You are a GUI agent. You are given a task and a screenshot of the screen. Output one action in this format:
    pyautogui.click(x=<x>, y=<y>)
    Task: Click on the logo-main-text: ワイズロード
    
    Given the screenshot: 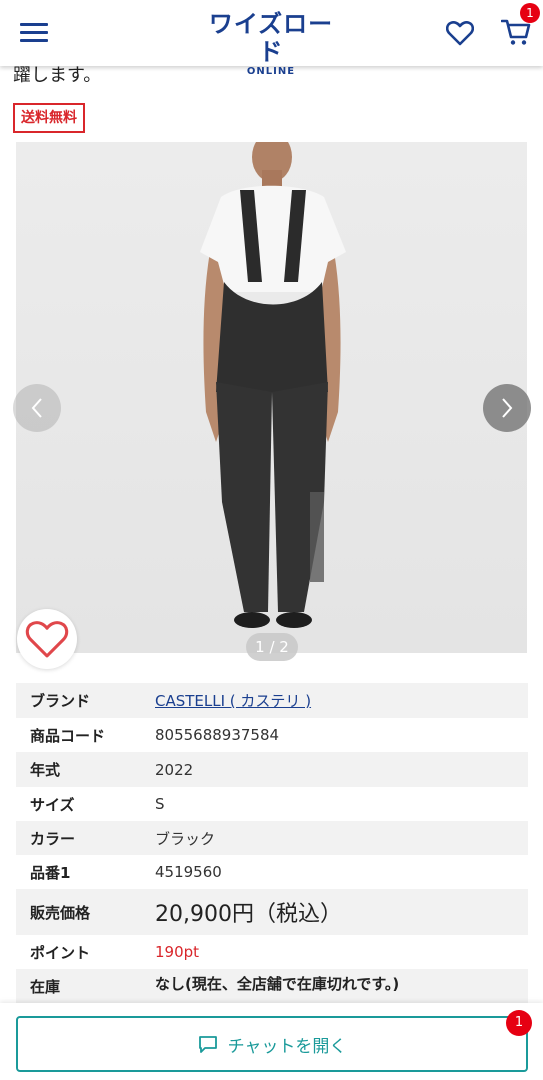 What is the action you would take?
    pyautogui.click(x=271, y=38)
    